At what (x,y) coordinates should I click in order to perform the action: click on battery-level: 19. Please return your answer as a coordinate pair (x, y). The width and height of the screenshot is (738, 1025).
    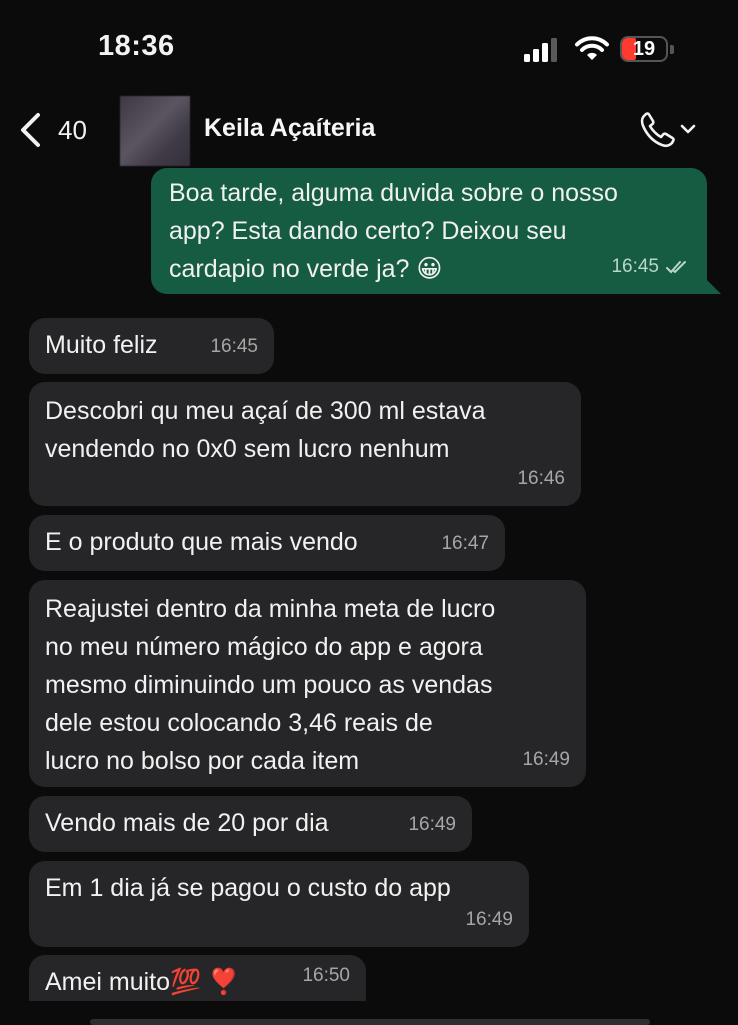
    Looking at the image, I should click on (644, 49).